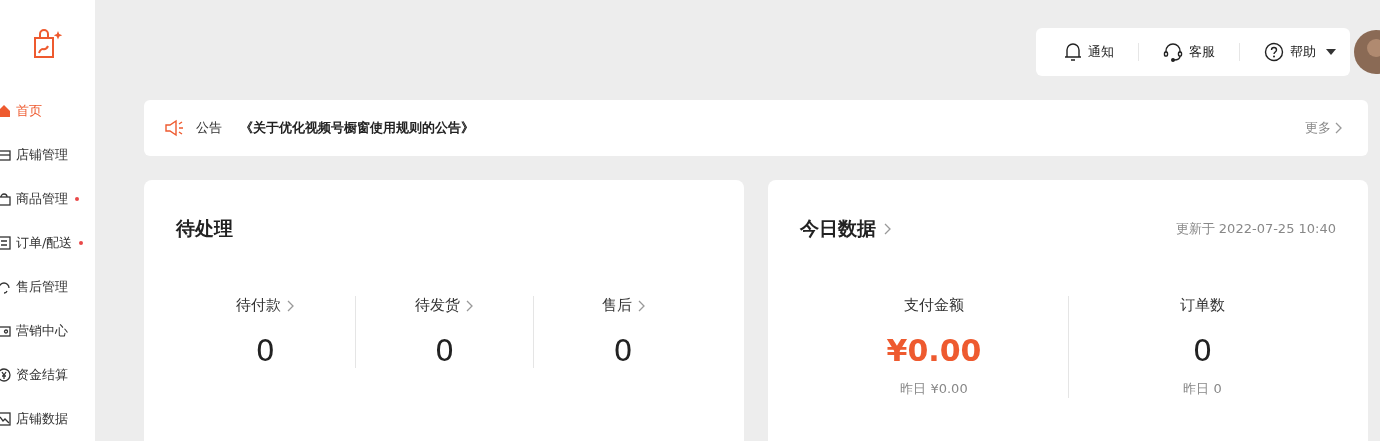  Describe the element at coordinates (47, 243) in the screenshot. I see `nav-item: 订单/配送` at that location.